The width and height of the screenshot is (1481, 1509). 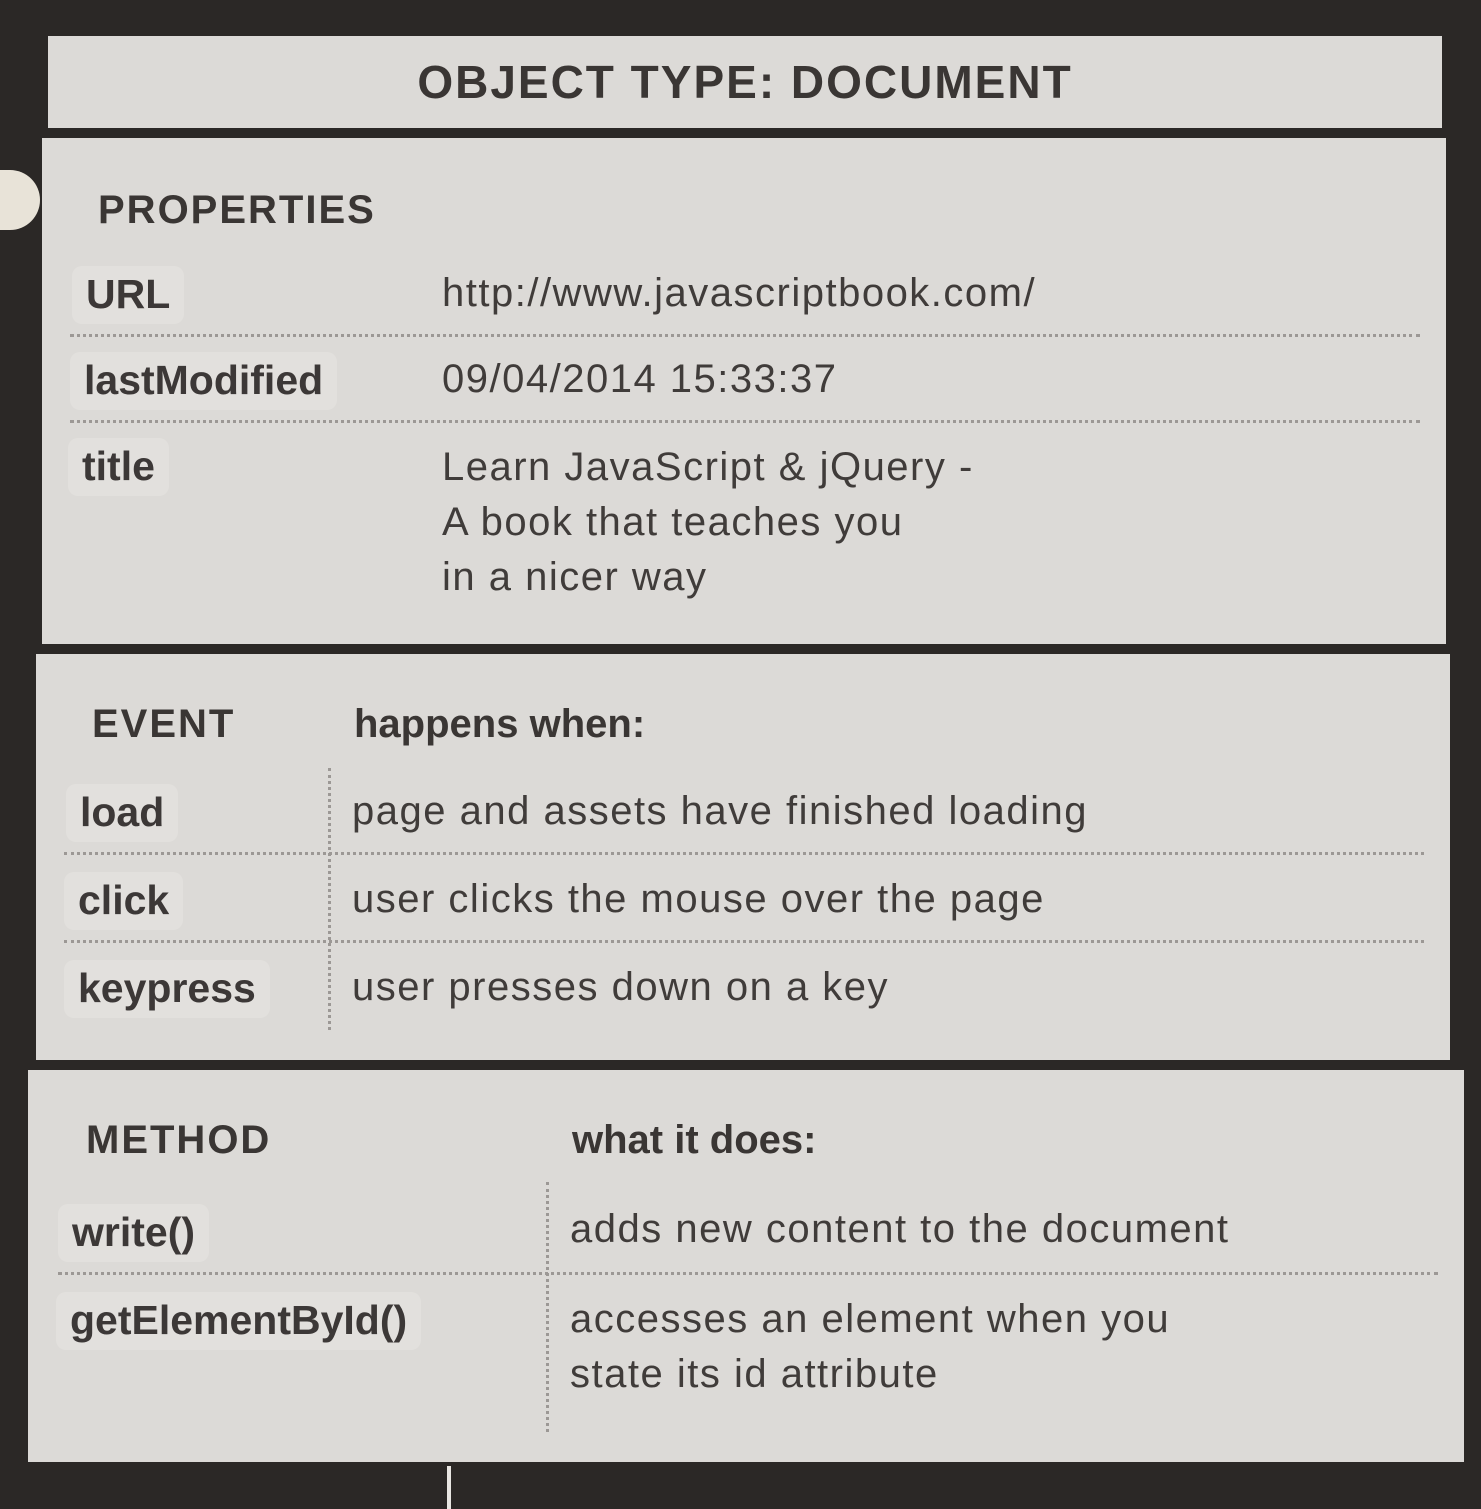 I want to click on property-value-url: http://www.javascriptbook.com/, so click(x=739, y=293).